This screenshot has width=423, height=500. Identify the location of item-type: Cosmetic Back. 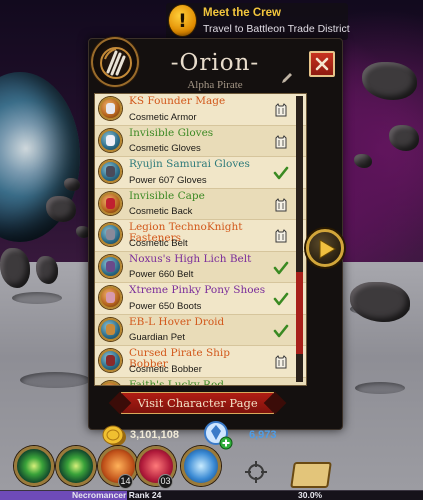
(161, 211).